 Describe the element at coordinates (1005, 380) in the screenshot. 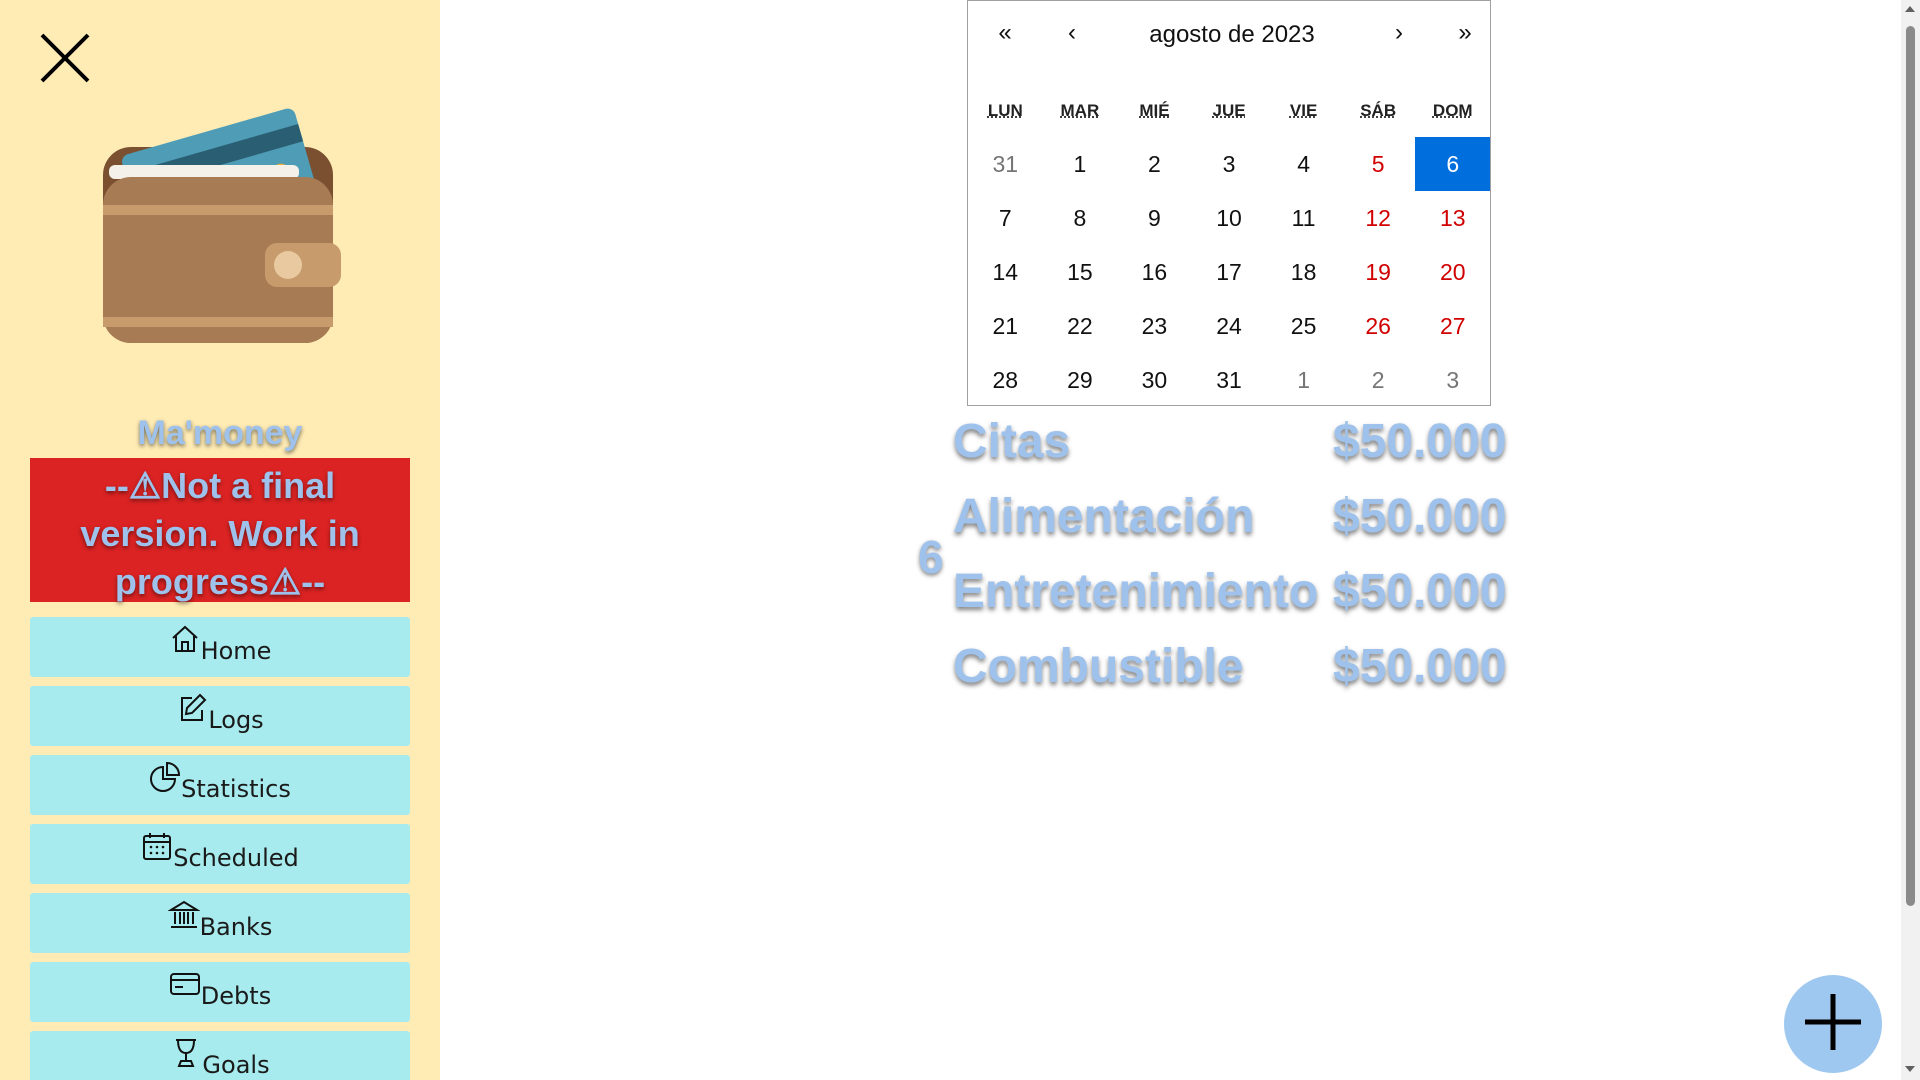

I see `calendar-day: 28` at that location.